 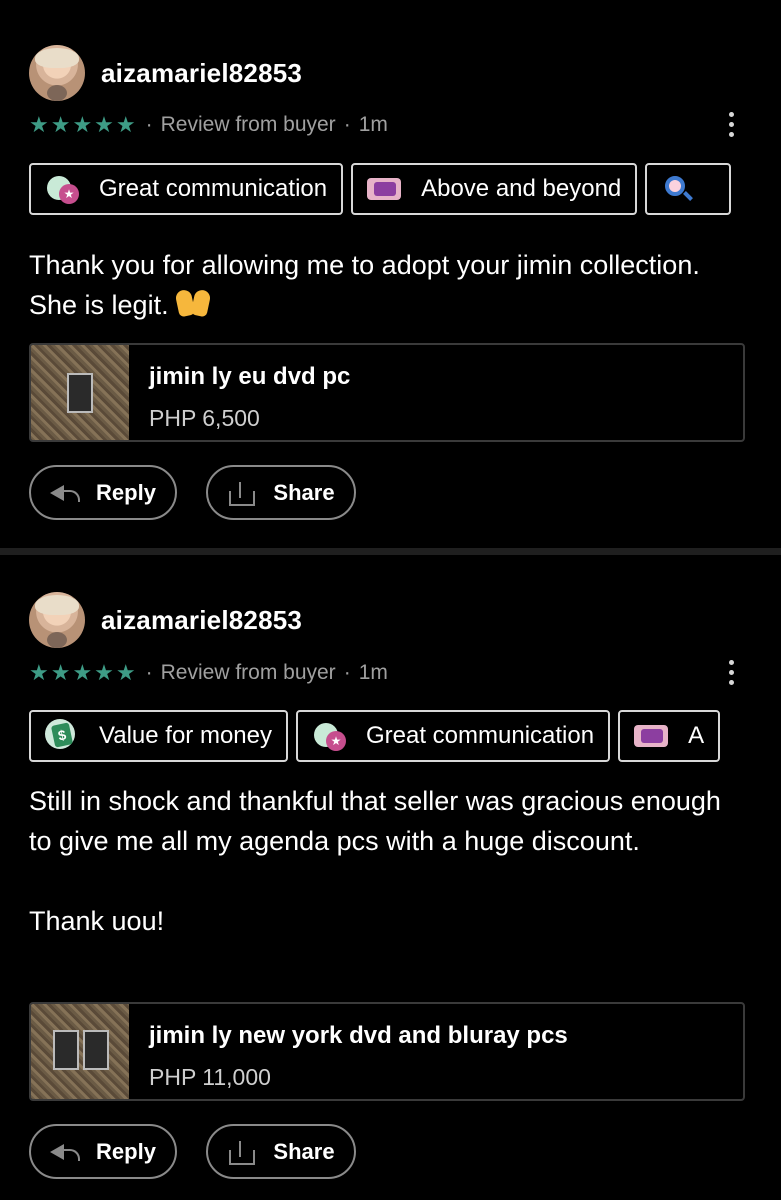 I want to click on tag-chip: Value for money, so click(x=158, y=736).